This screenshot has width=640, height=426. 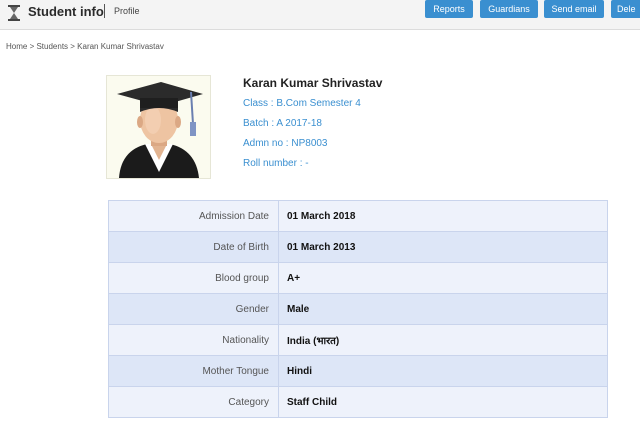 What do you see at coordinates (193, 216) in the screenshot?
I see `detail-label: Admission Date` at bounding box center [193, 216].